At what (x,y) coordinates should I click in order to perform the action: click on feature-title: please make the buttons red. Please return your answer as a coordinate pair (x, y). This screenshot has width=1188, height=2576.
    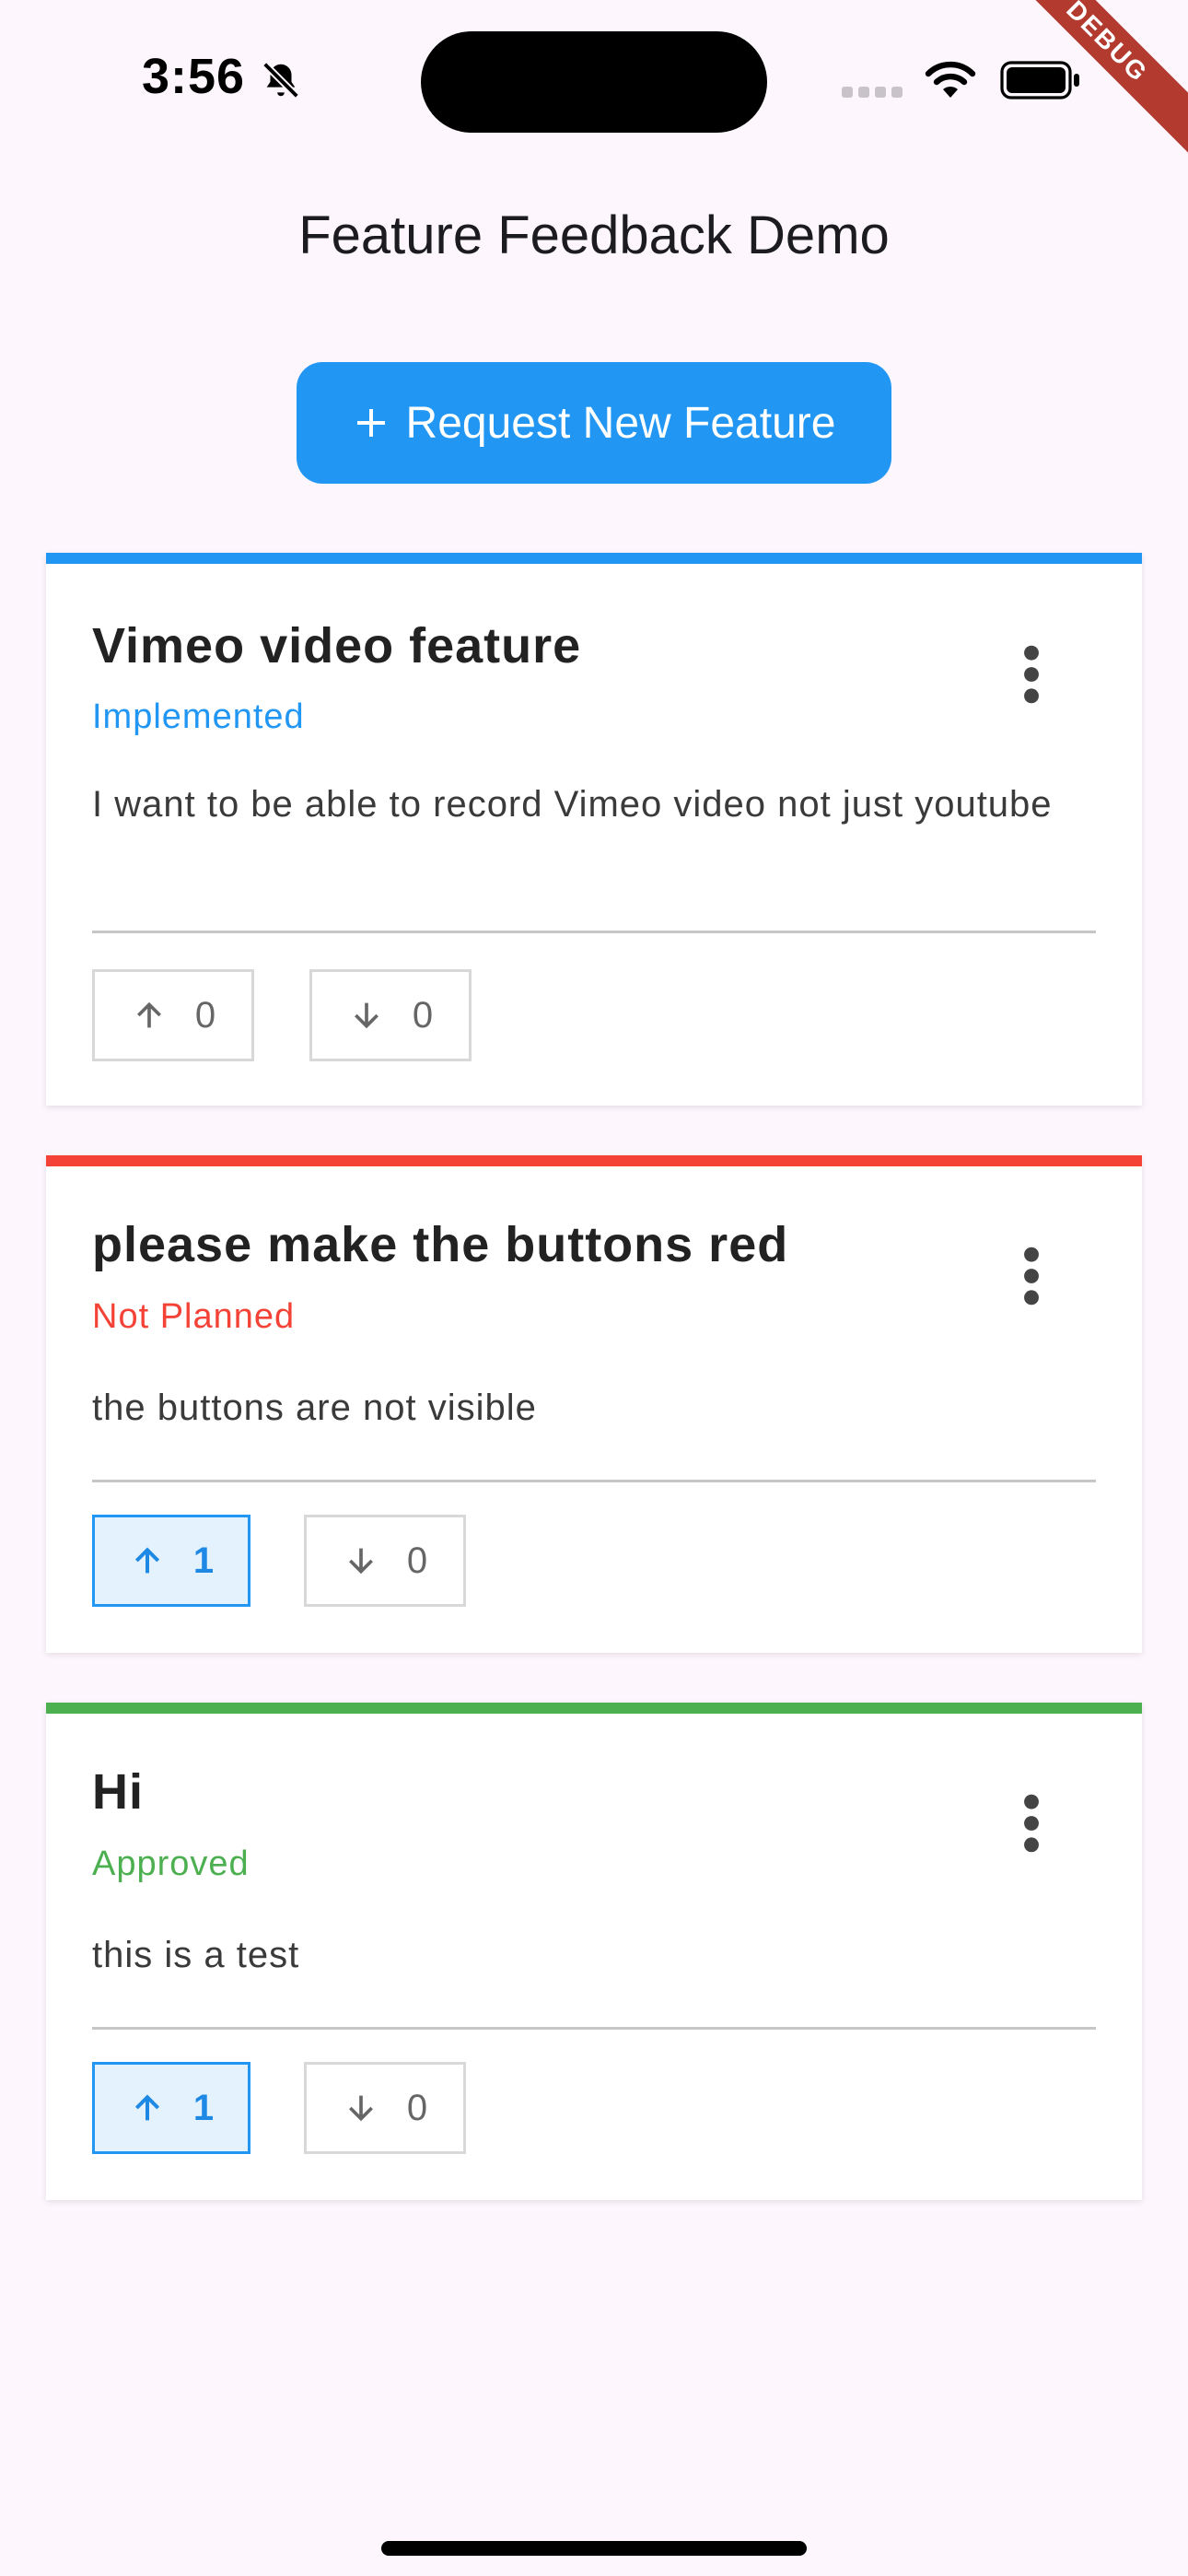
    Looking at the image, I should click on (440, 1244).